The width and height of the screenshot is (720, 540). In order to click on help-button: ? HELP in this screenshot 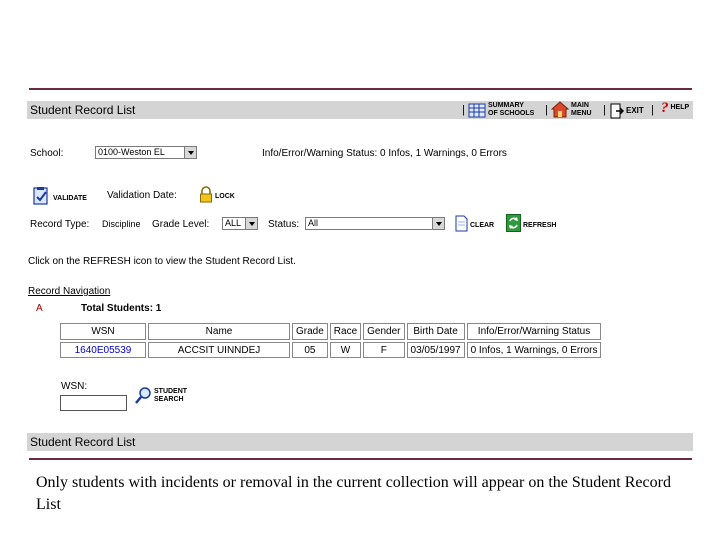, I will do `click(675, 108)`.